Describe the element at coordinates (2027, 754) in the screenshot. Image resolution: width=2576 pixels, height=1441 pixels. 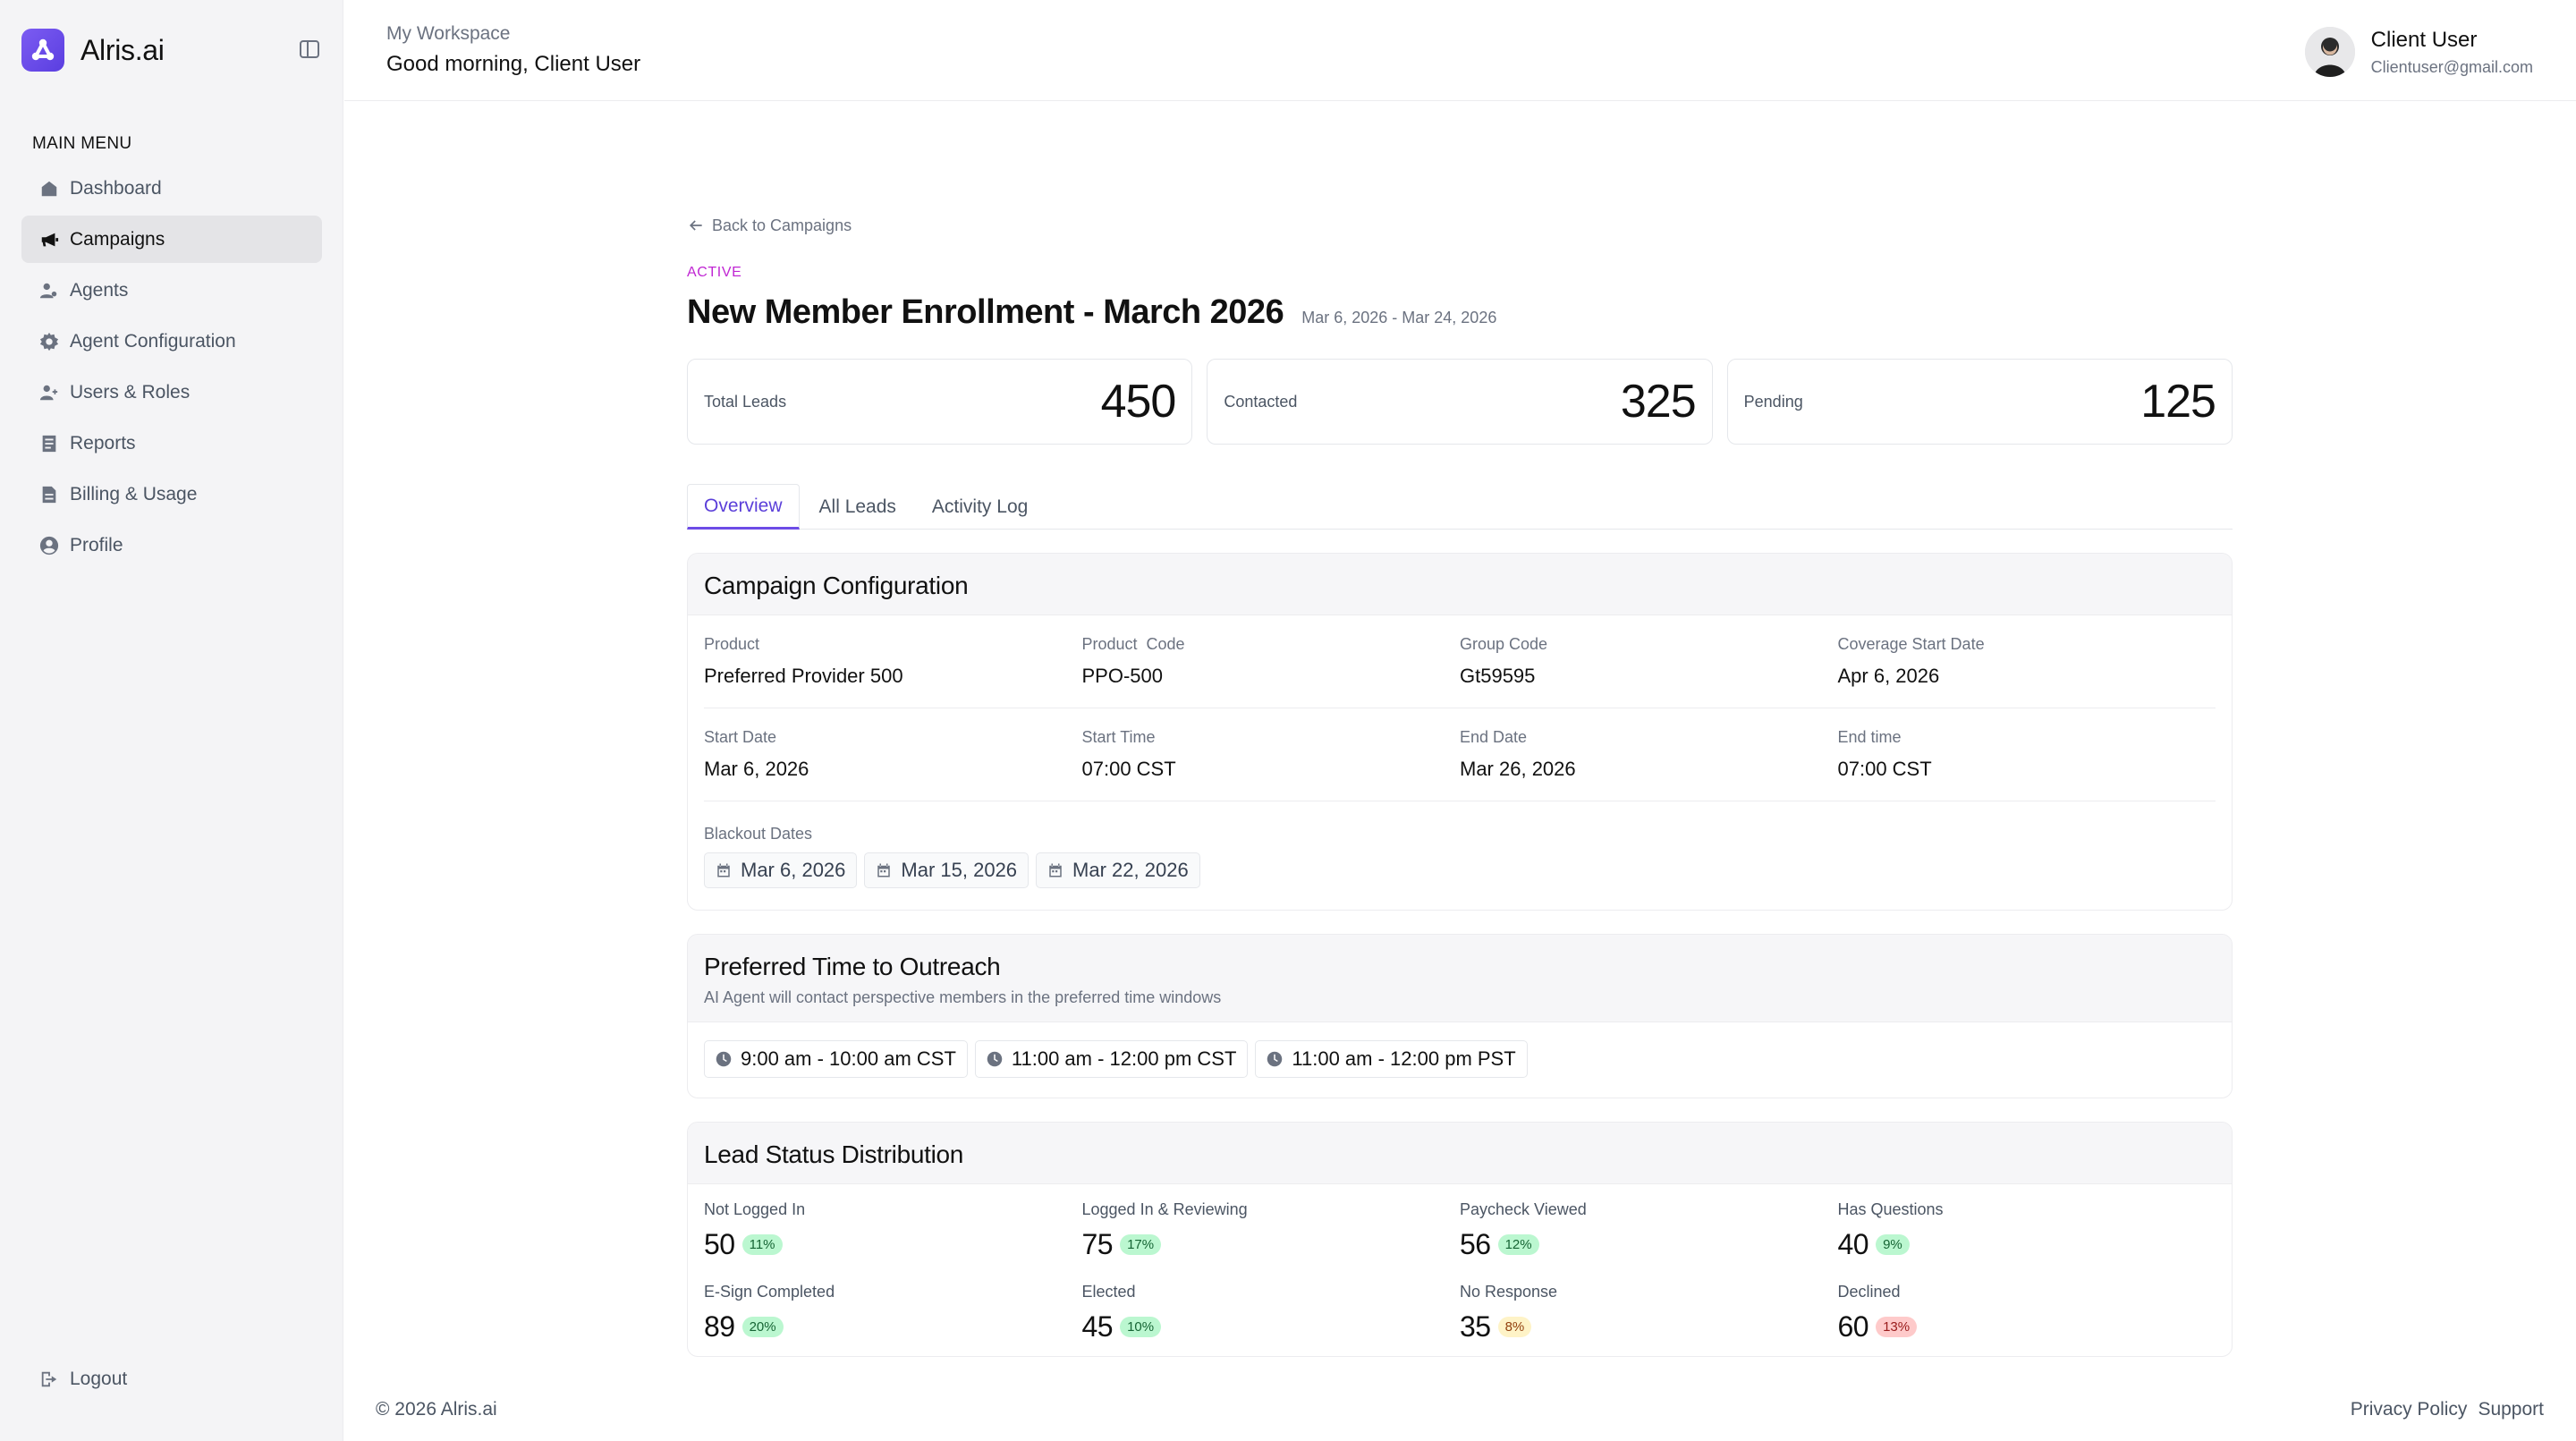
I see `config-field-end-time: End time 07:00 CST` at that location.